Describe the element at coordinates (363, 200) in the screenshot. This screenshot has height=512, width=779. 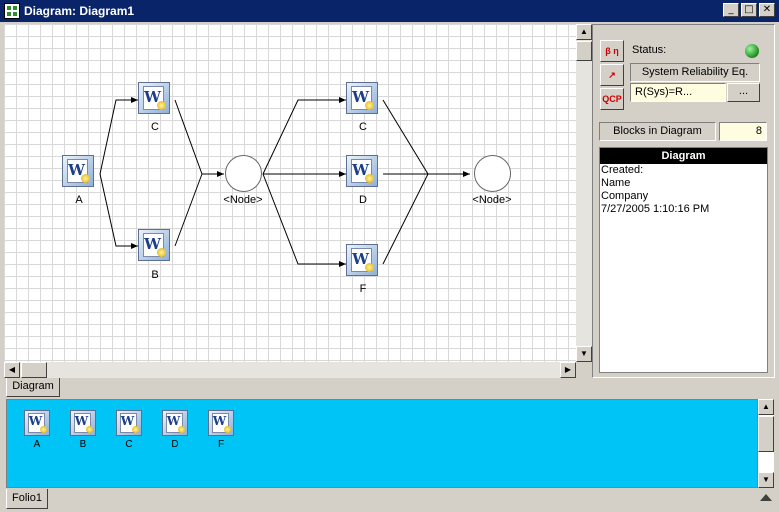
I see `block-label: D` at that location.